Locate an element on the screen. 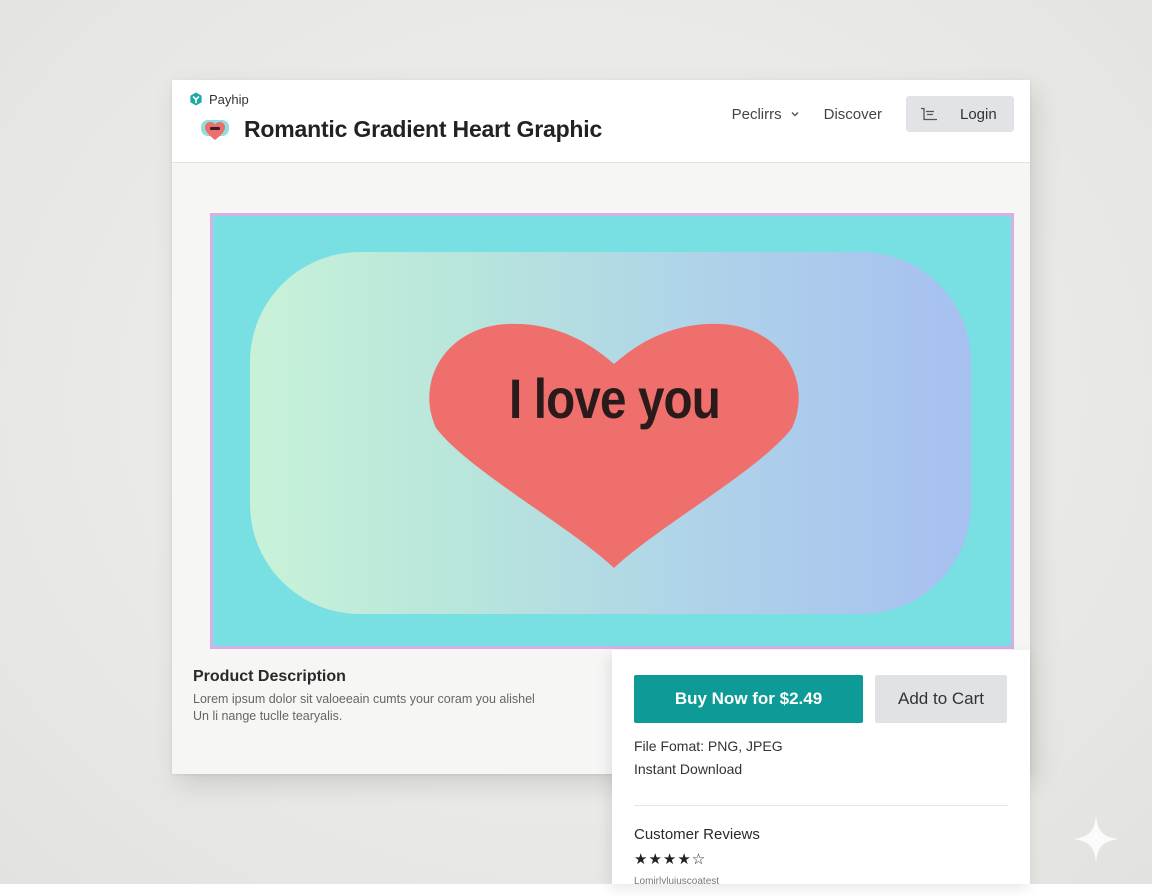 This screenshot has width=1152, height=896. file-format-text: File Fomat: PNG, JPEG is located at coordinates (708, 746).